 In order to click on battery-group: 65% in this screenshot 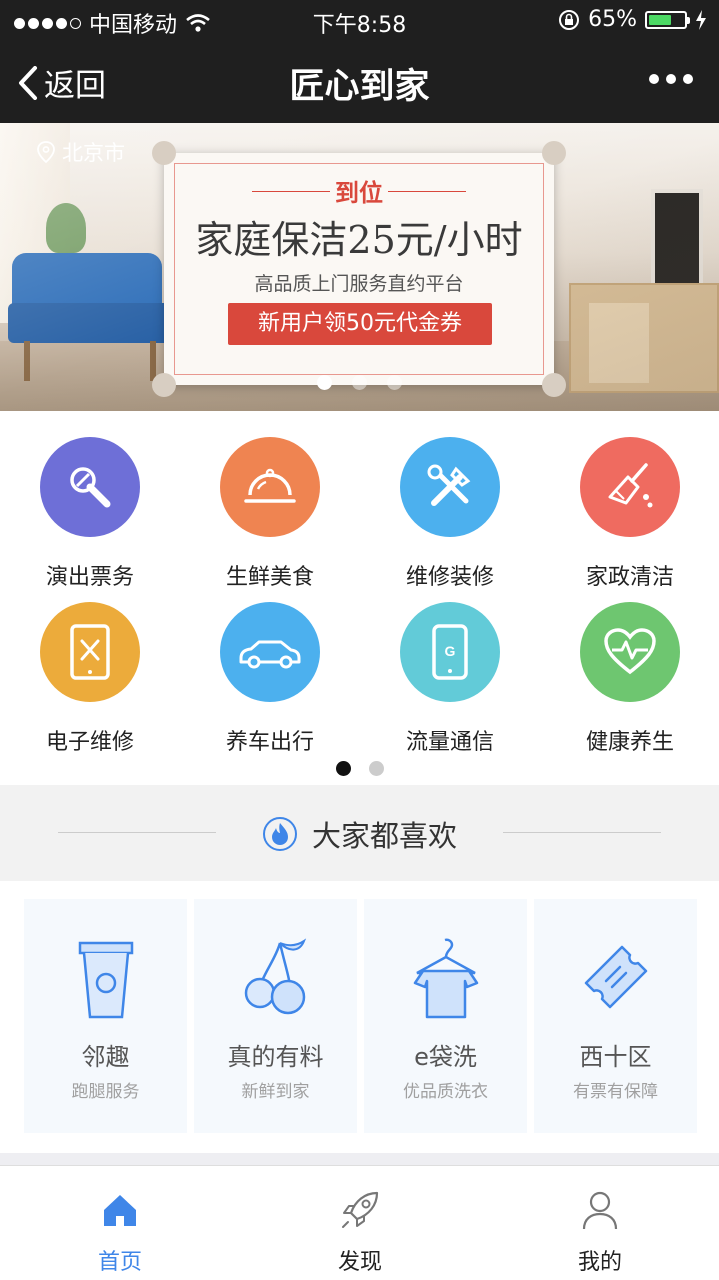, I will do `click(632, 19)`.